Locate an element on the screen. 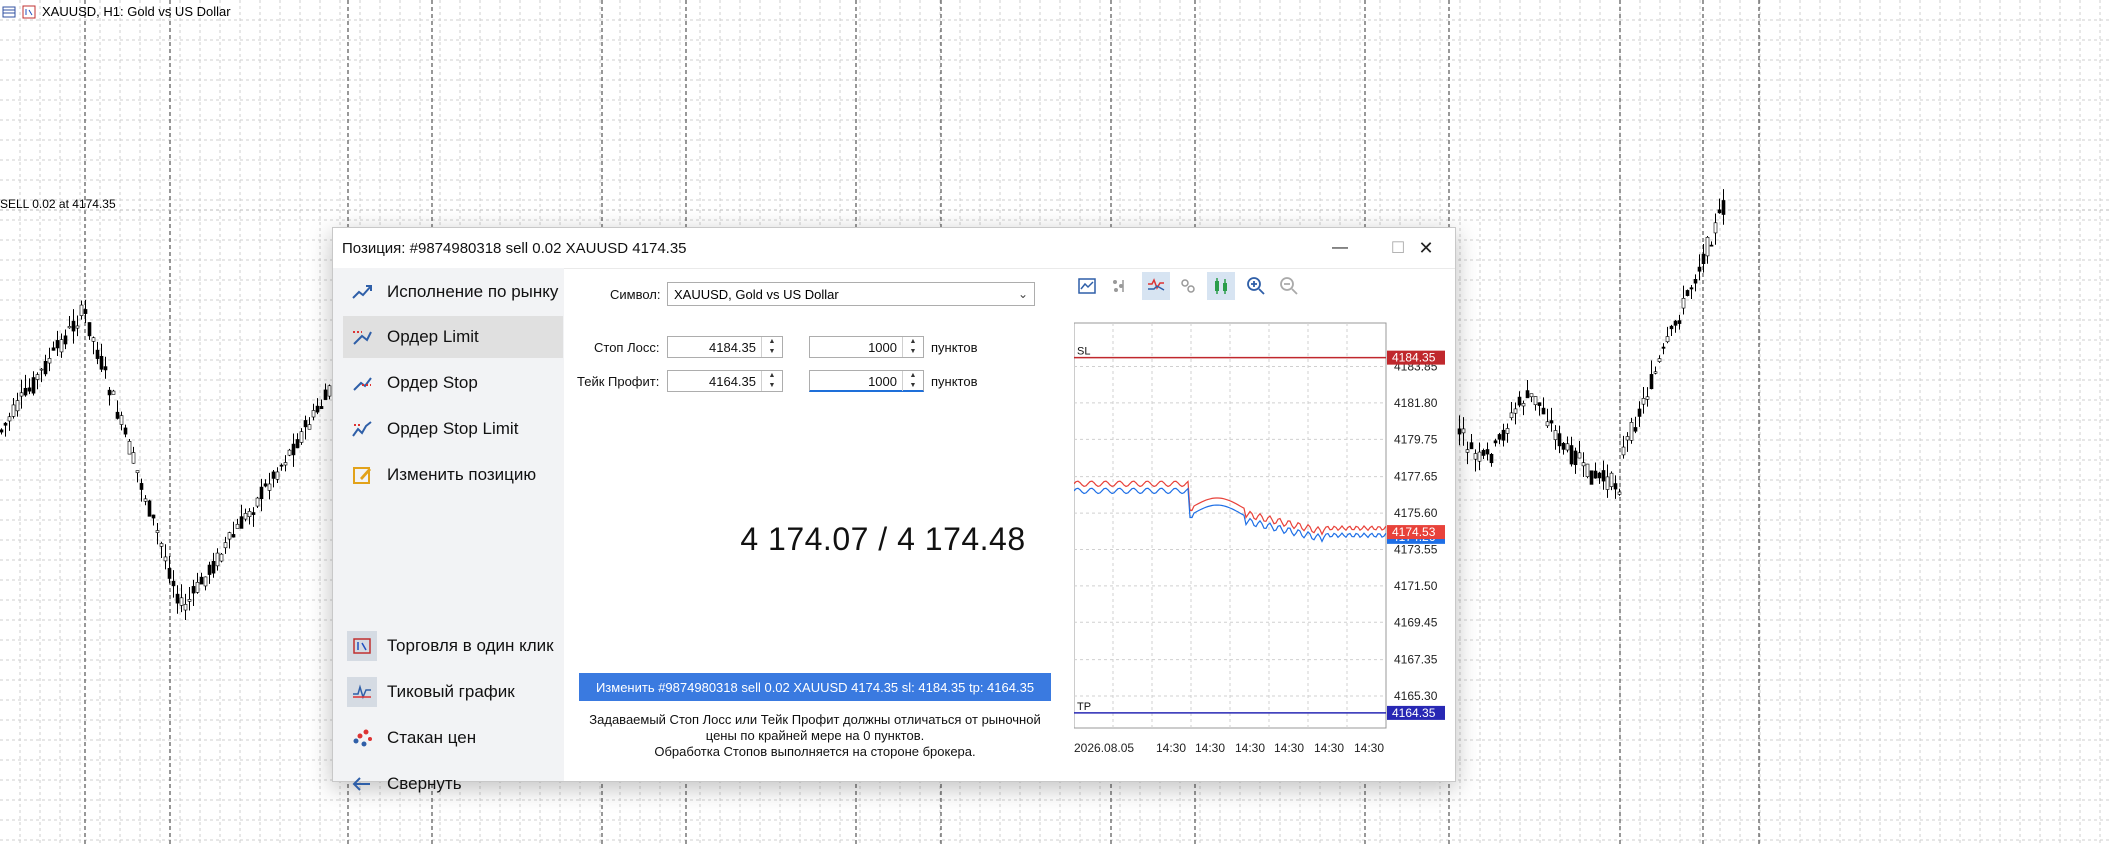 This screenshot has height=845, width=2112. sidebar-item-limit-order: Ордер Limit is located at coordinates (453, 337).